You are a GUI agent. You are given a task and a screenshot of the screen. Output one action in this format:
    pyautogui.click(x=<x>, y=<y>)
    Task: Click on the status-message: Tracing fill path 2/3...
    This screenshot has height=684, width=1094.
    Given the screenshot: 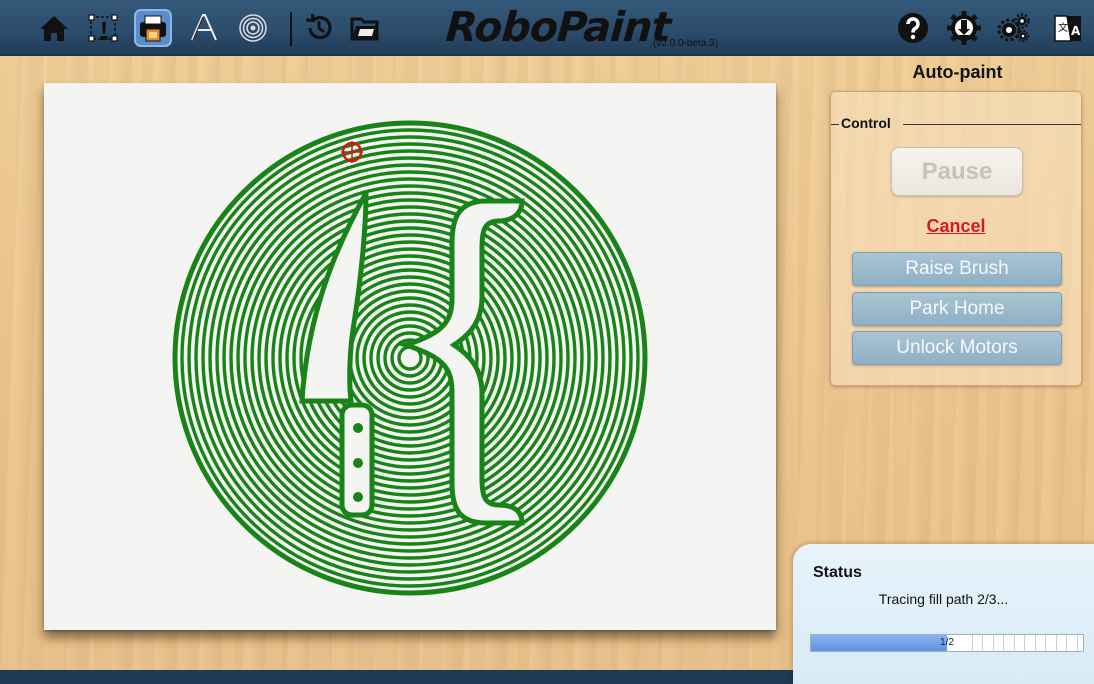 What is the action you would take?
    pyautogui.click(x=943, y=599)
    